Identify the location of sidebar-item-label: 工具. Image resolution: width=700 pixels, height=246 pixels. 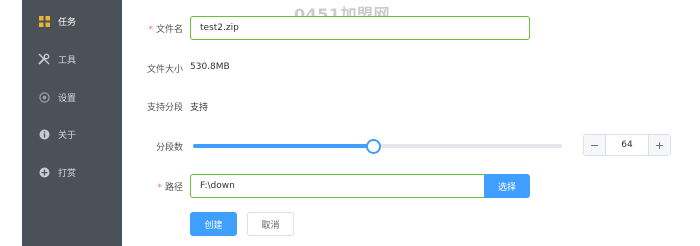
(67, 60).